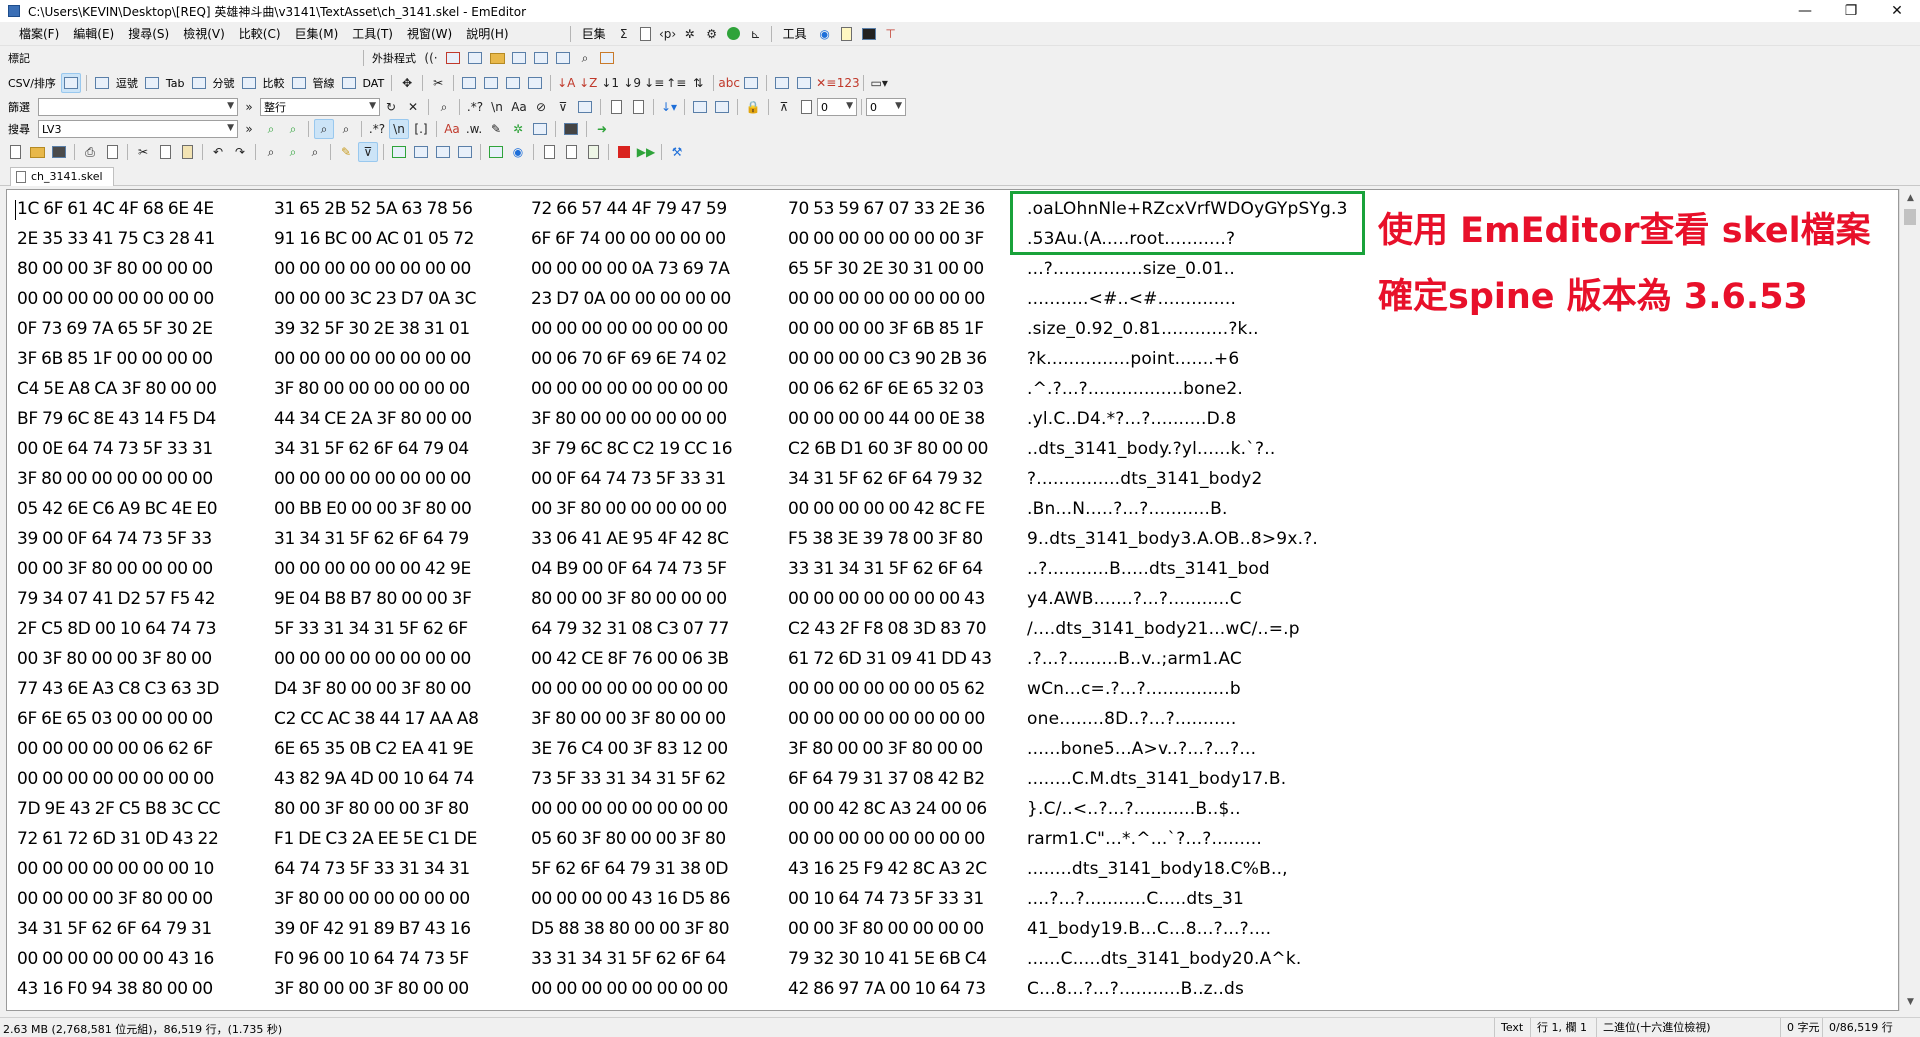 The image size is (1920, 1037). Describe the element at coordinates (143, 419) in the screenshot. I see `hex-byte-group: BF 79 6C 8E 43 14 F5 D4` at that location.